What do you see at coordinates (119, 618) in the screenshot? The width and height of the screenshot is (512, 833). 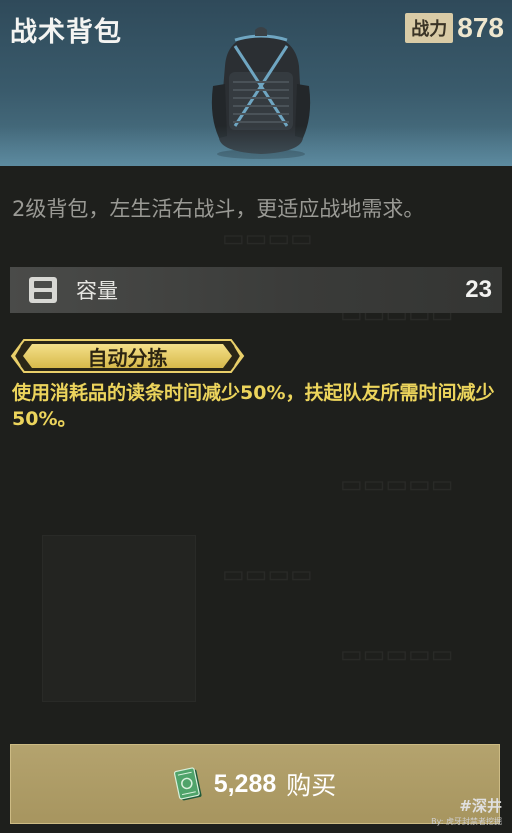 I see `background-item-card` at bounding box center [119, 618].